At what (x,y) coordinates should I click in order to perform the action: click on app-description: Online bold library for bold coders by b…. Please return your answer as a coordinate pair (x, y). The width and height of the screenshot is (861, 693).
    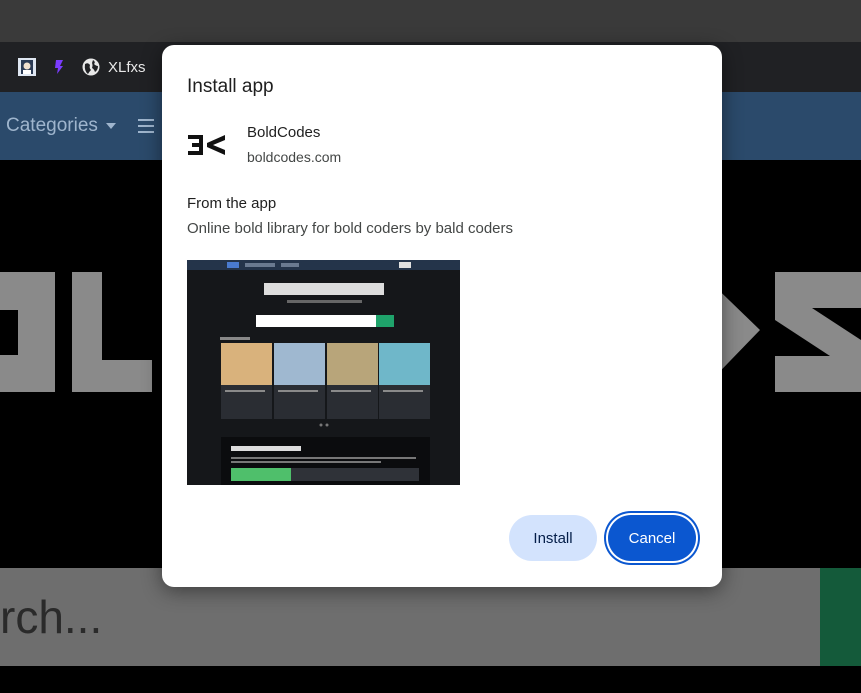
    Looking at the image, I should click on (350, 228).